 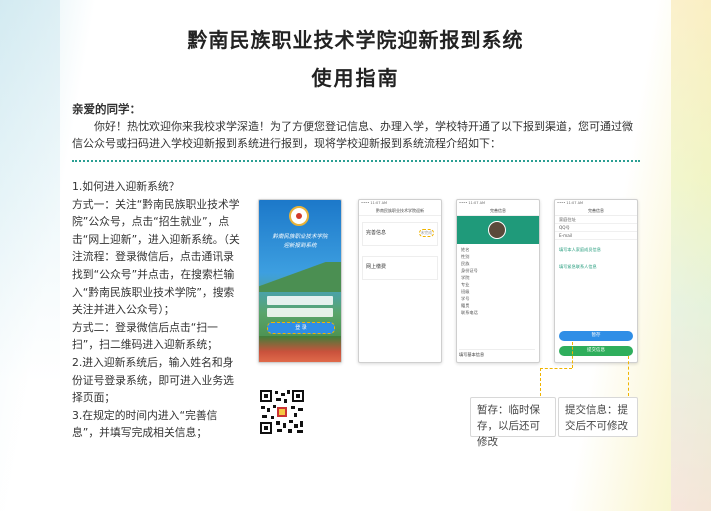 I want to click on qr-code-icon, so click(x=282, y=412).